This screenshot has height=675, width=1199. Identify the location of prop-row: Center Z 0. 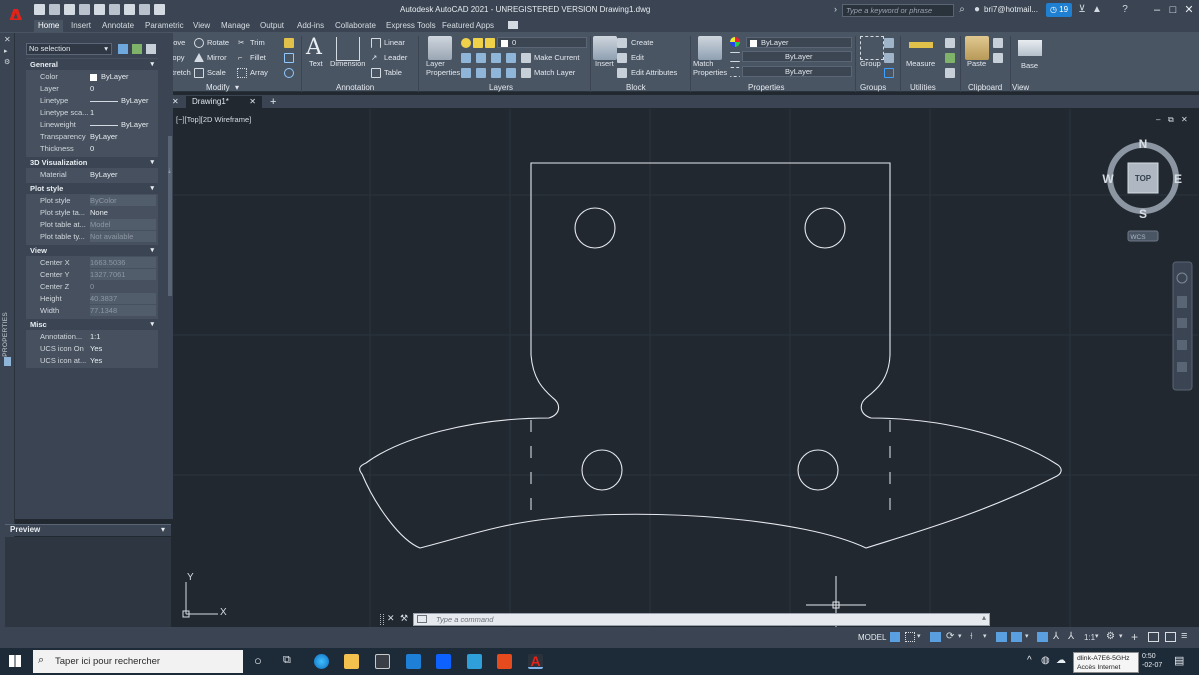
(92, 286).